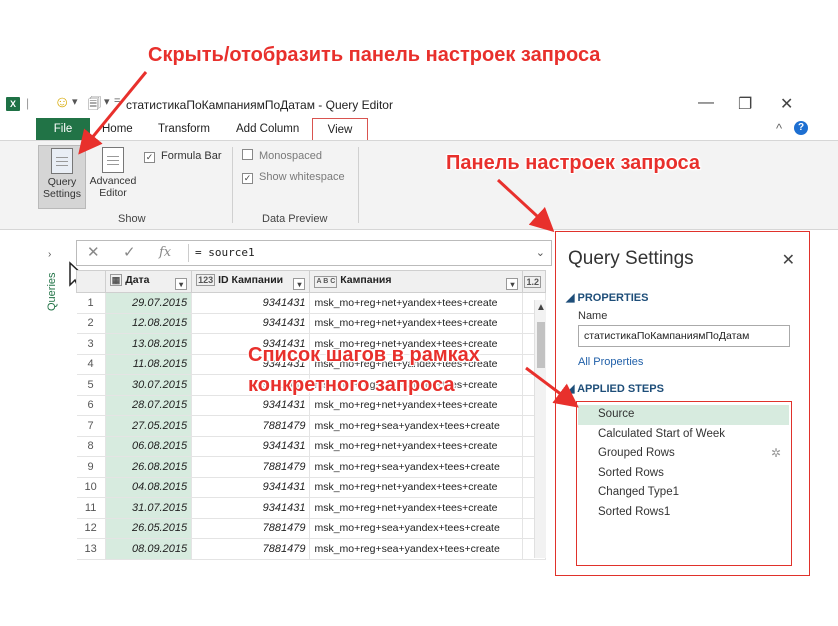 The image size is (838, 626). I want to click on cell-date: 26.08.2015, so click(149, 467).